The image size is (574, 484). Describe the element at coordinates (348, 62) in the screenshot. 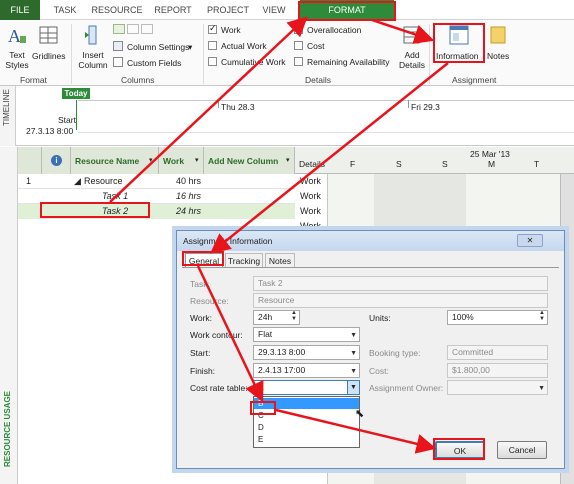

I see `remaining-availability-label: Remaining Availability` at that location.